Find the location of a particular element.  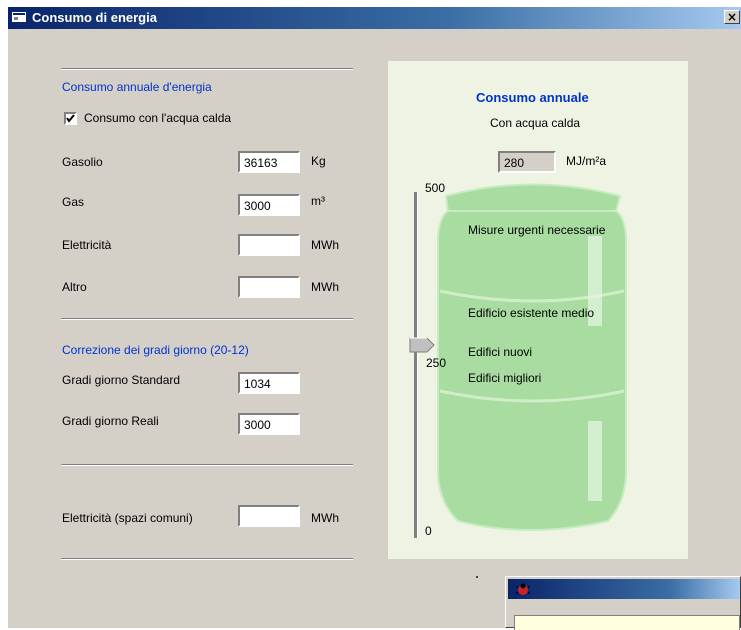

level-best: Edifici migliori is located at coordinates (505, 378).